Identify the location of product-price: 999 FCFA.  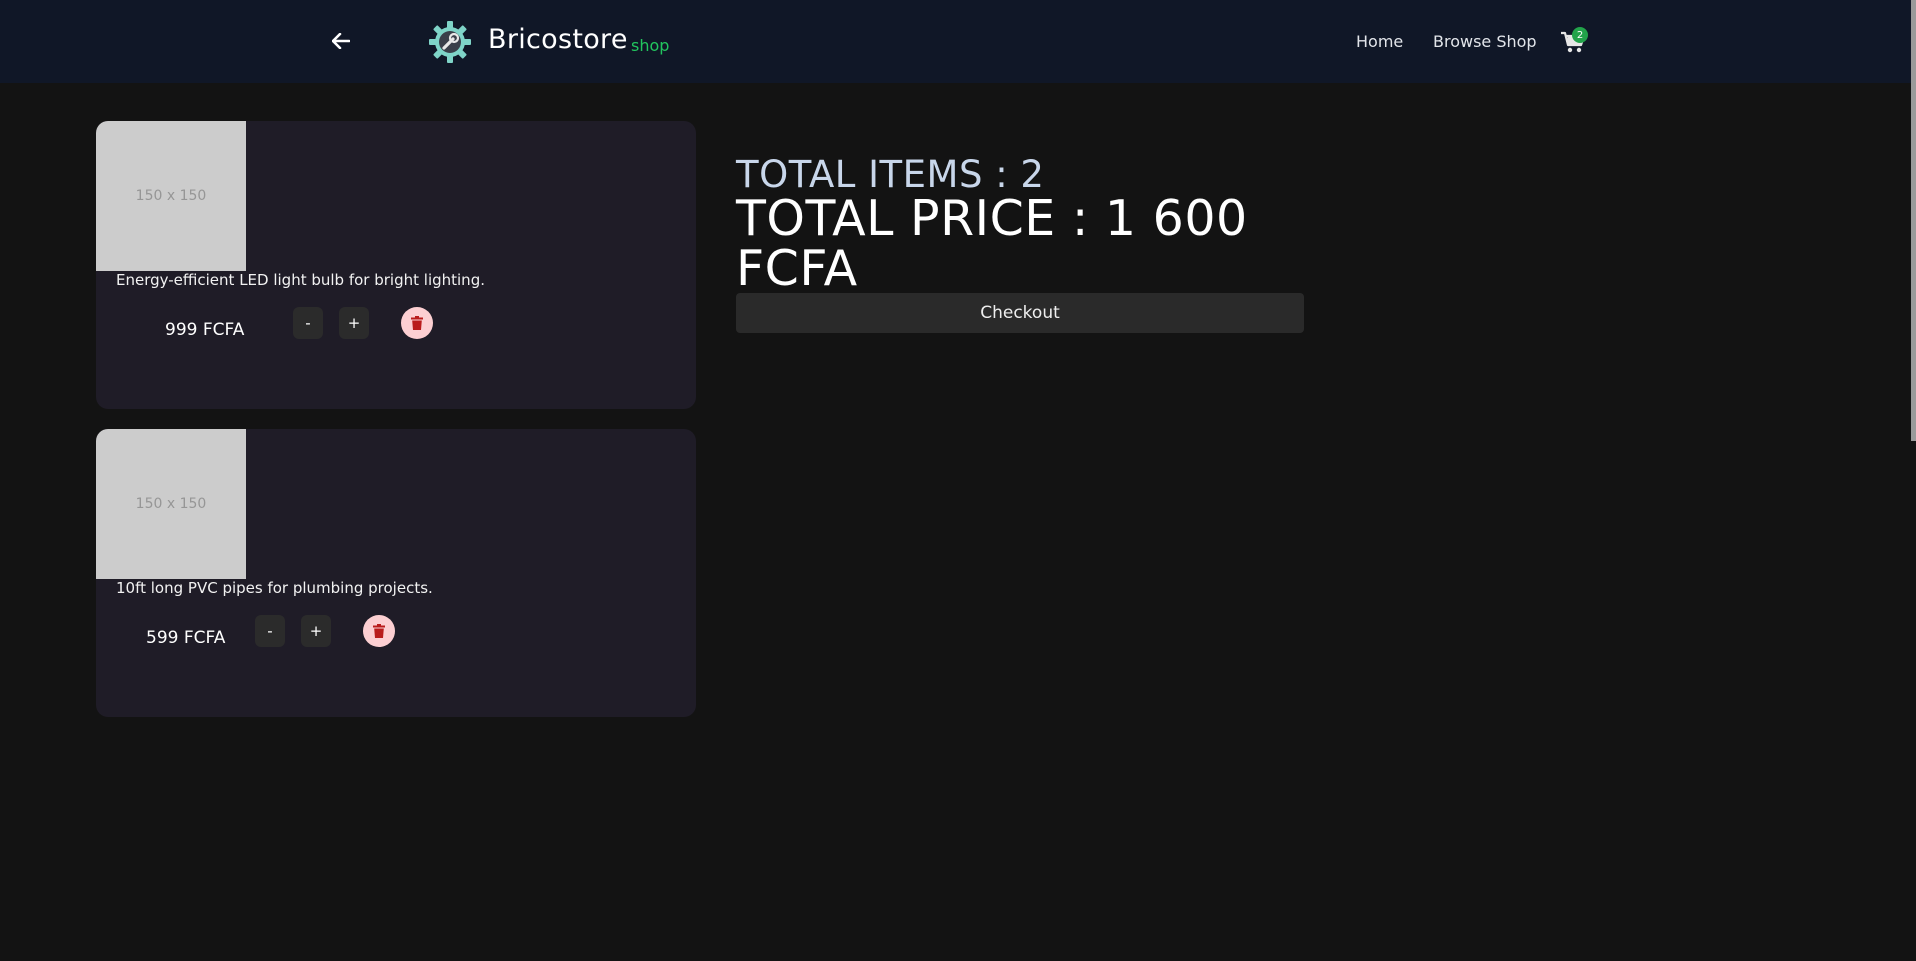
(205, 330).